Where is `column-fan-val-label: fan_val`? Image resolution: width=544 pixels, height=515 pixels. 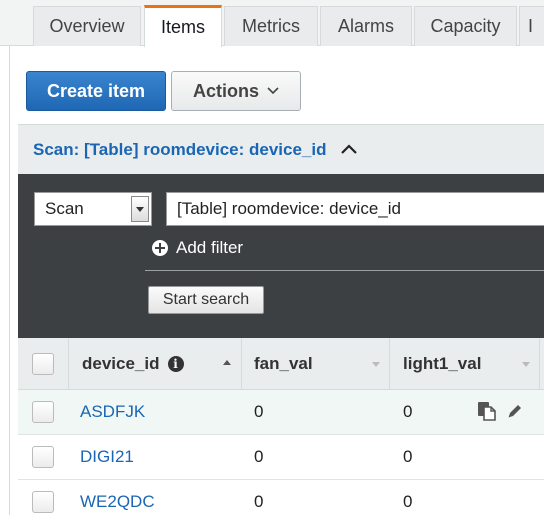
column-fan-val-label: fan_val is located at coordinates (283, 363).